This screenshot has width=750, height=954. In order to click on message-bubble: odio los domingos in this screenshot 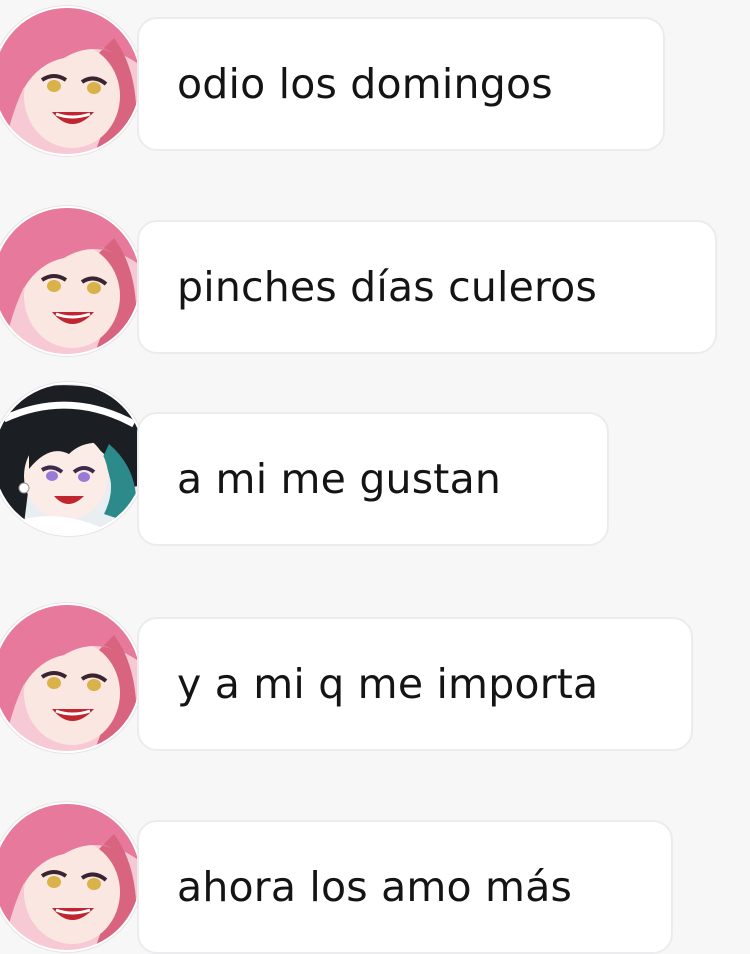, I will do `click(401, 84)`.